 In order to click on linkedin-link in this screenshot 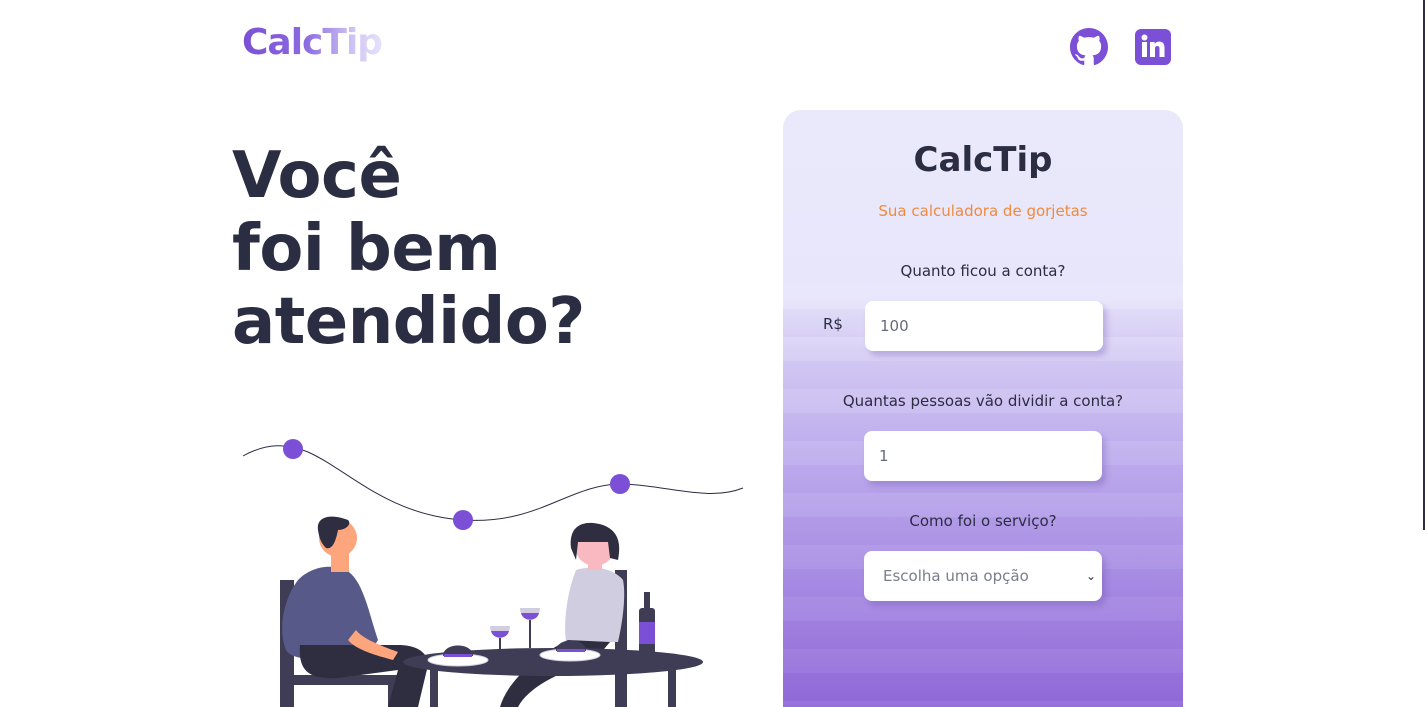, I will do `click(1153, 47)`.